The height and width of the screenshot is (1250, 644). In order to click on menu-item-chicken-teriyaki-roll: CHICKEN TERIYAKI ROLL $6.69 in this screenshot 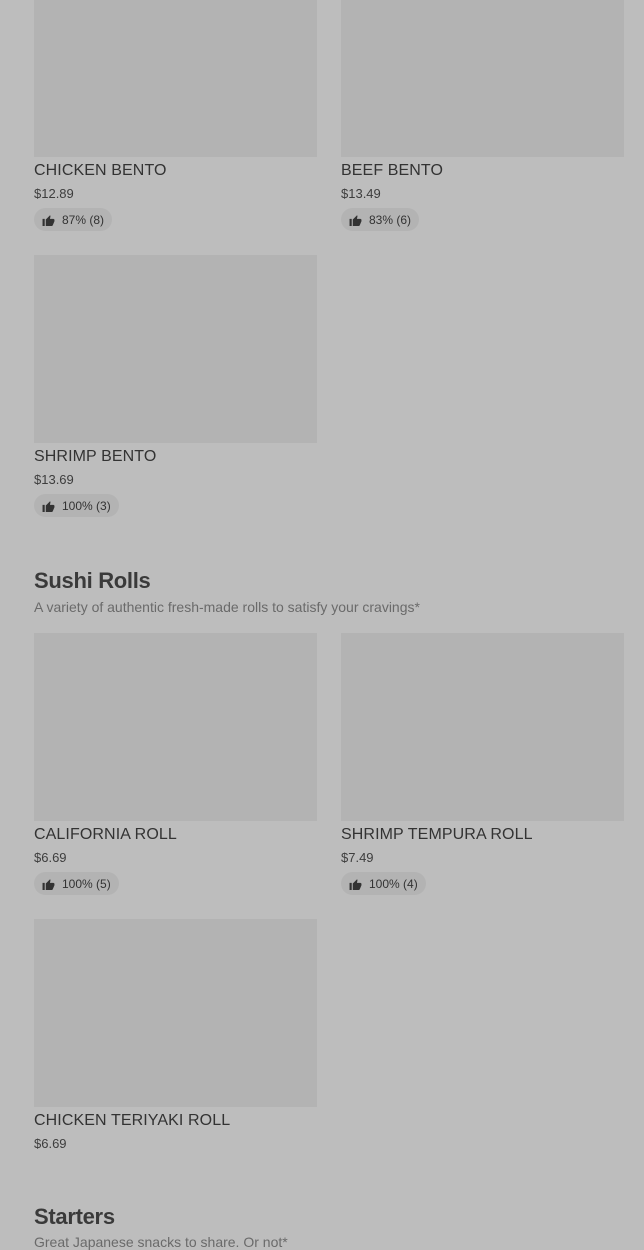, I will do `click(175, 1034)`.